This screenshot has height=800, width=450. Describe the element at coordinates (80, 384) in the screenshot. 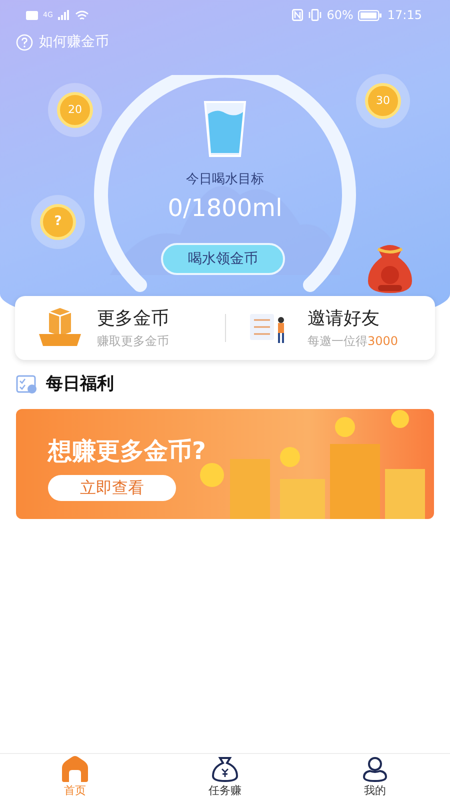

I see `section-title: 每日福利` at that location.